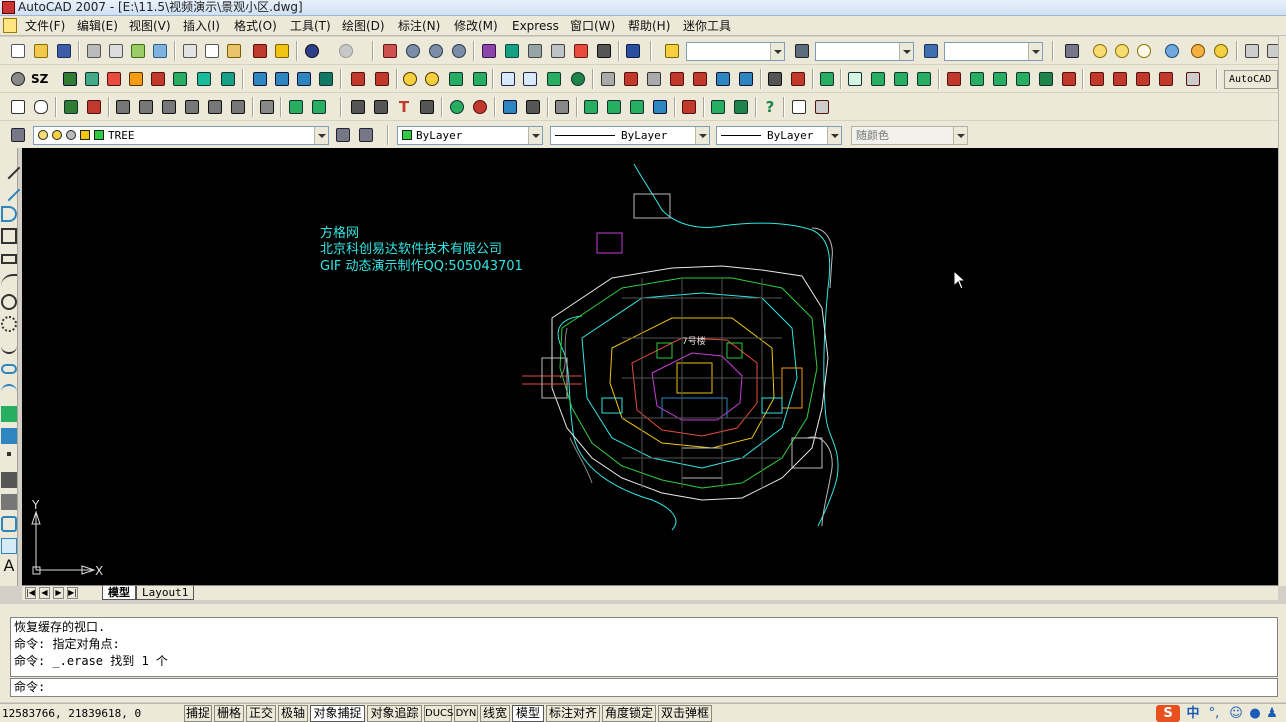  I want to click on microphone-icon: ●, so click(1255, 713).